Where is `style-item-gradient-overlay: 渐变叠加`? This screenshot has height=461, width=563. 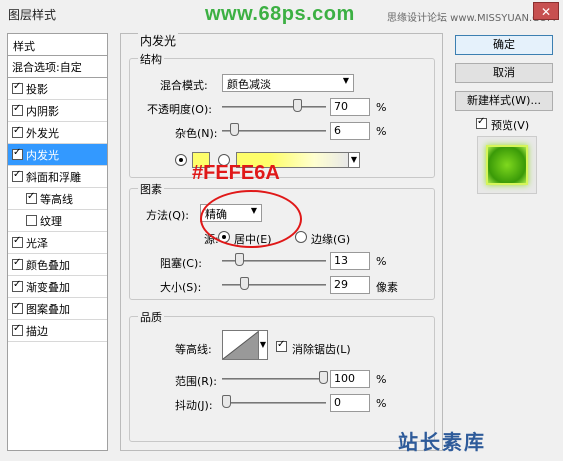
style-item-gradient-overlay: 渐变叠加 is located at coordinates (57, 287).